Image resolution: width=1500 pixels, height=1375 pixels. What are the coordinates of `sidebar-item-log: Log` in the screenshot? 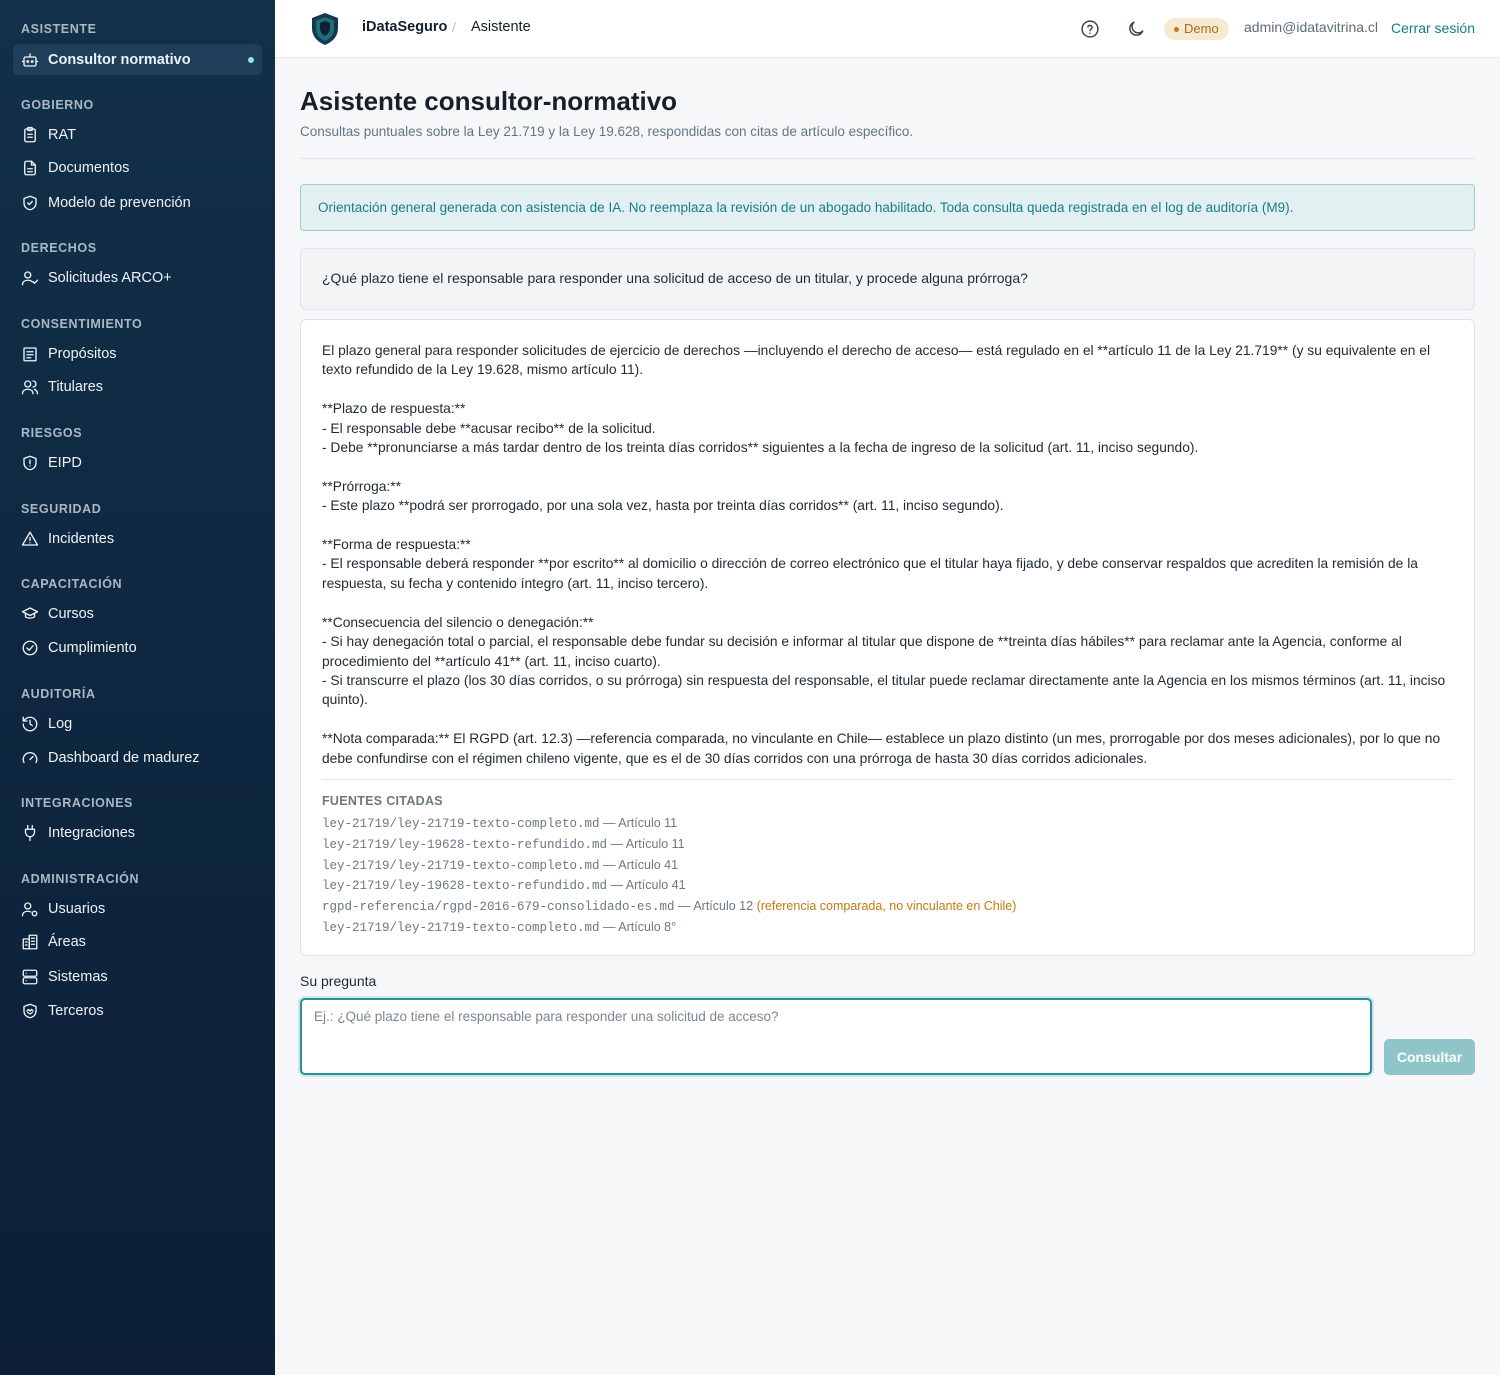 It's located at (137, 723).